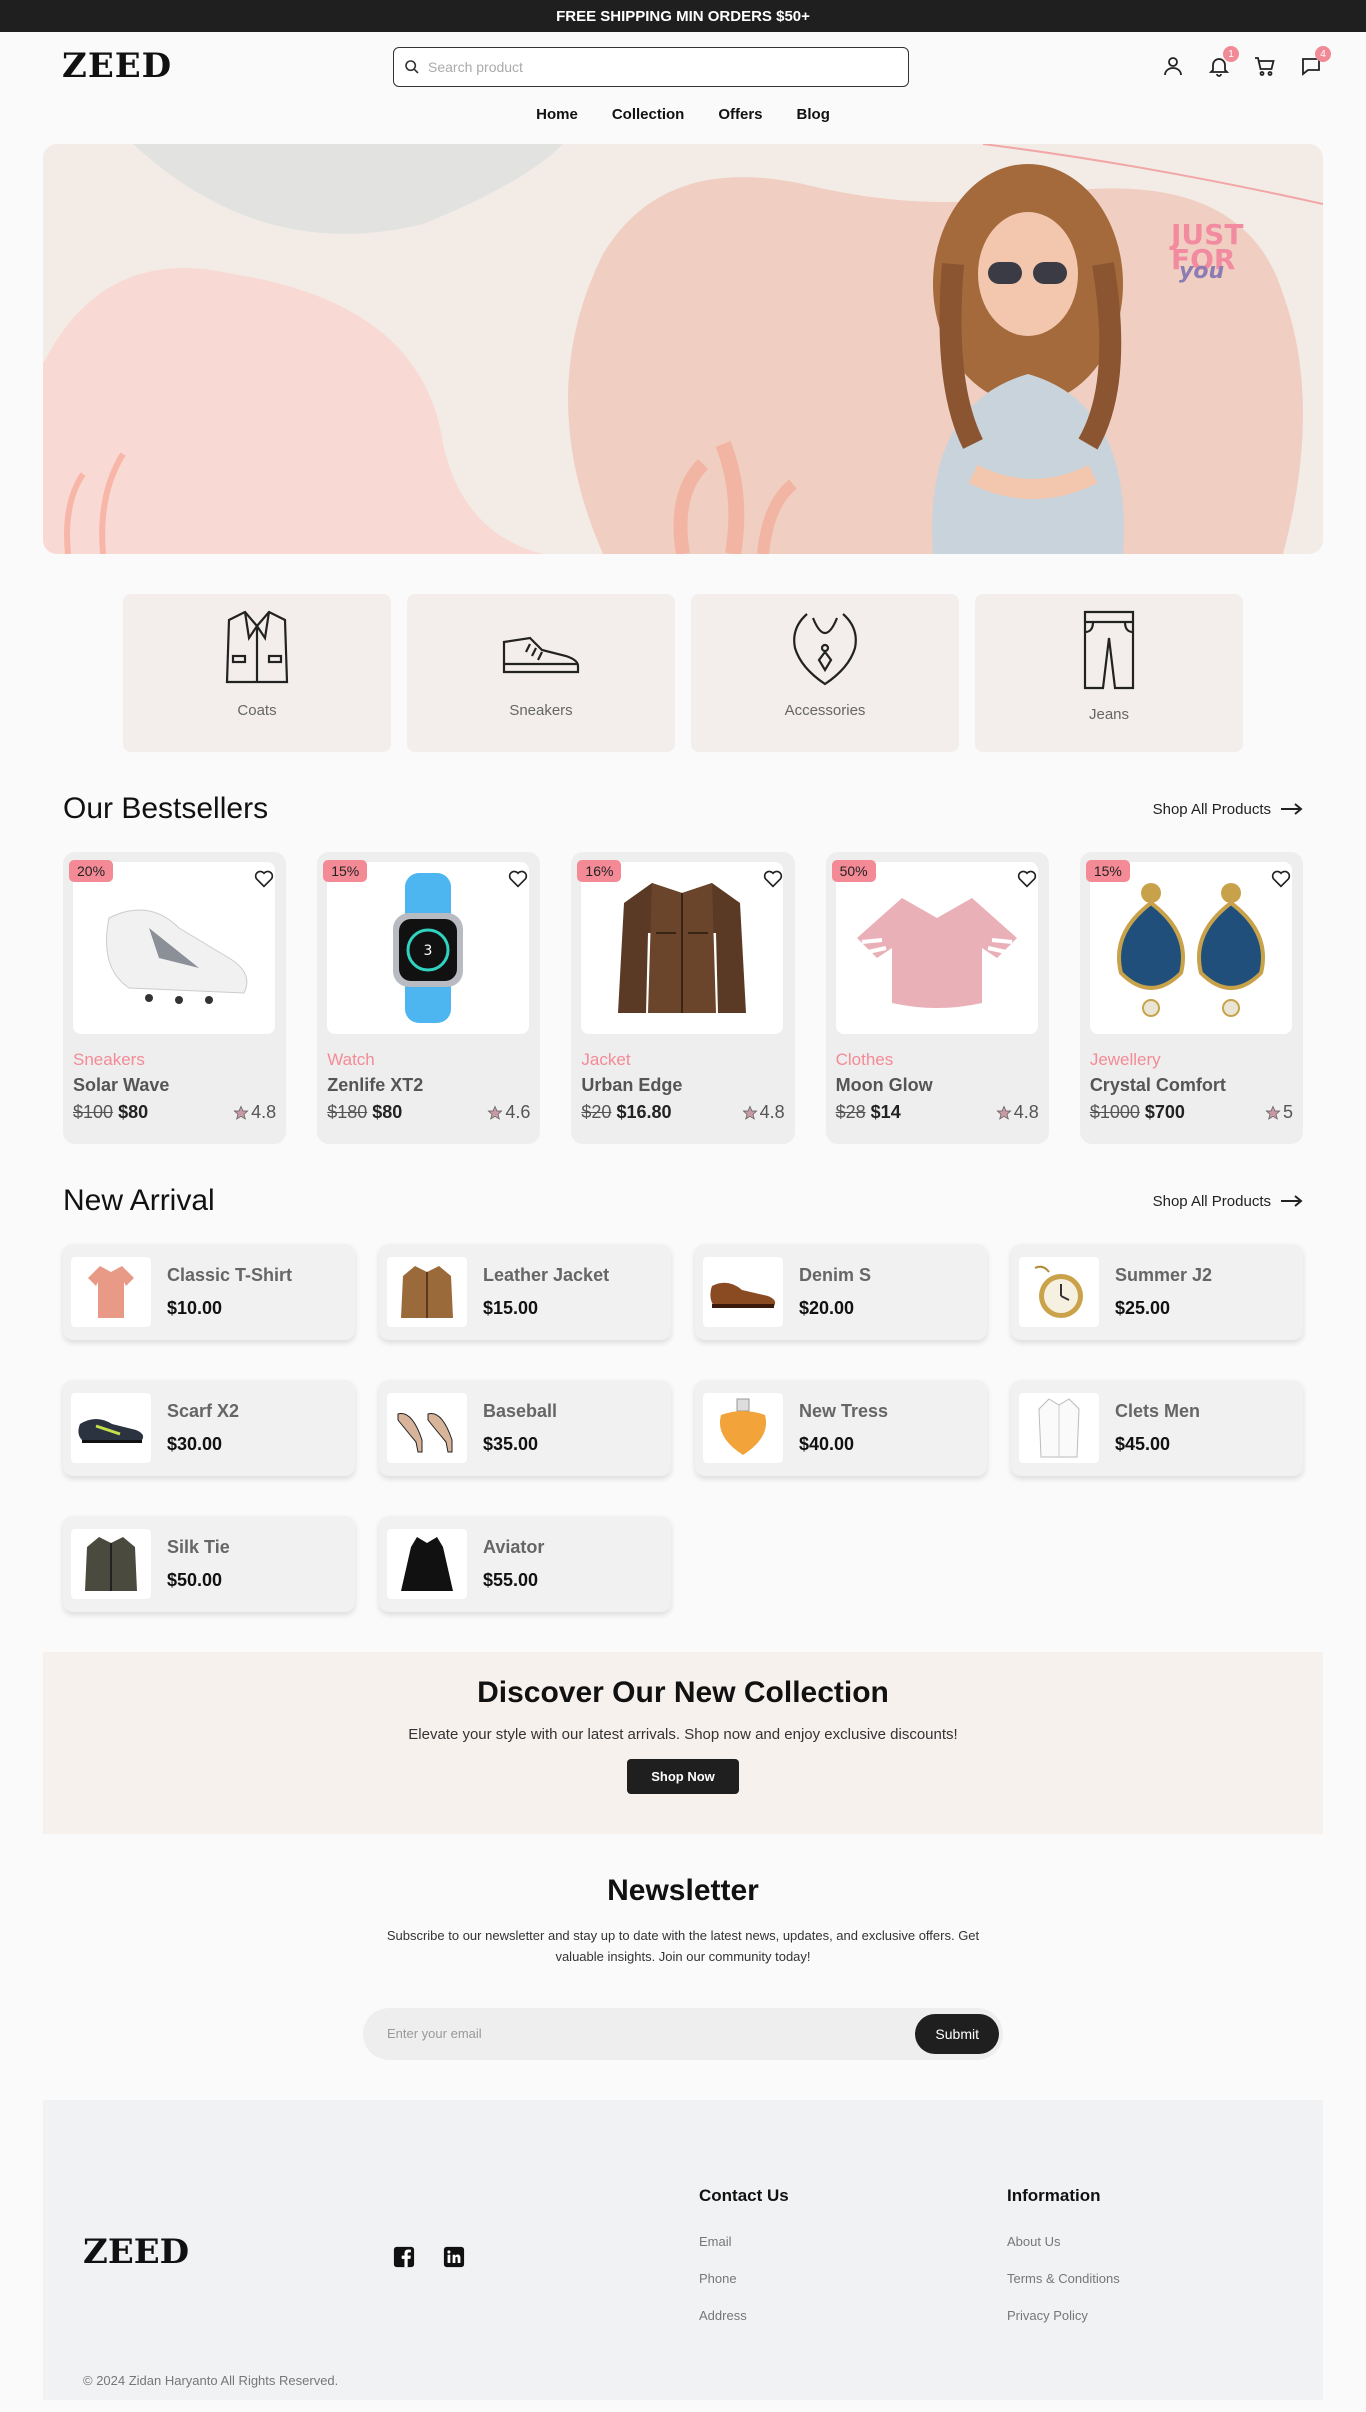 This screenshot has height=2412, width=1366. Describe the element at coordinates (743, 1295) in the screenshot. I see `shoe-image` at that location.